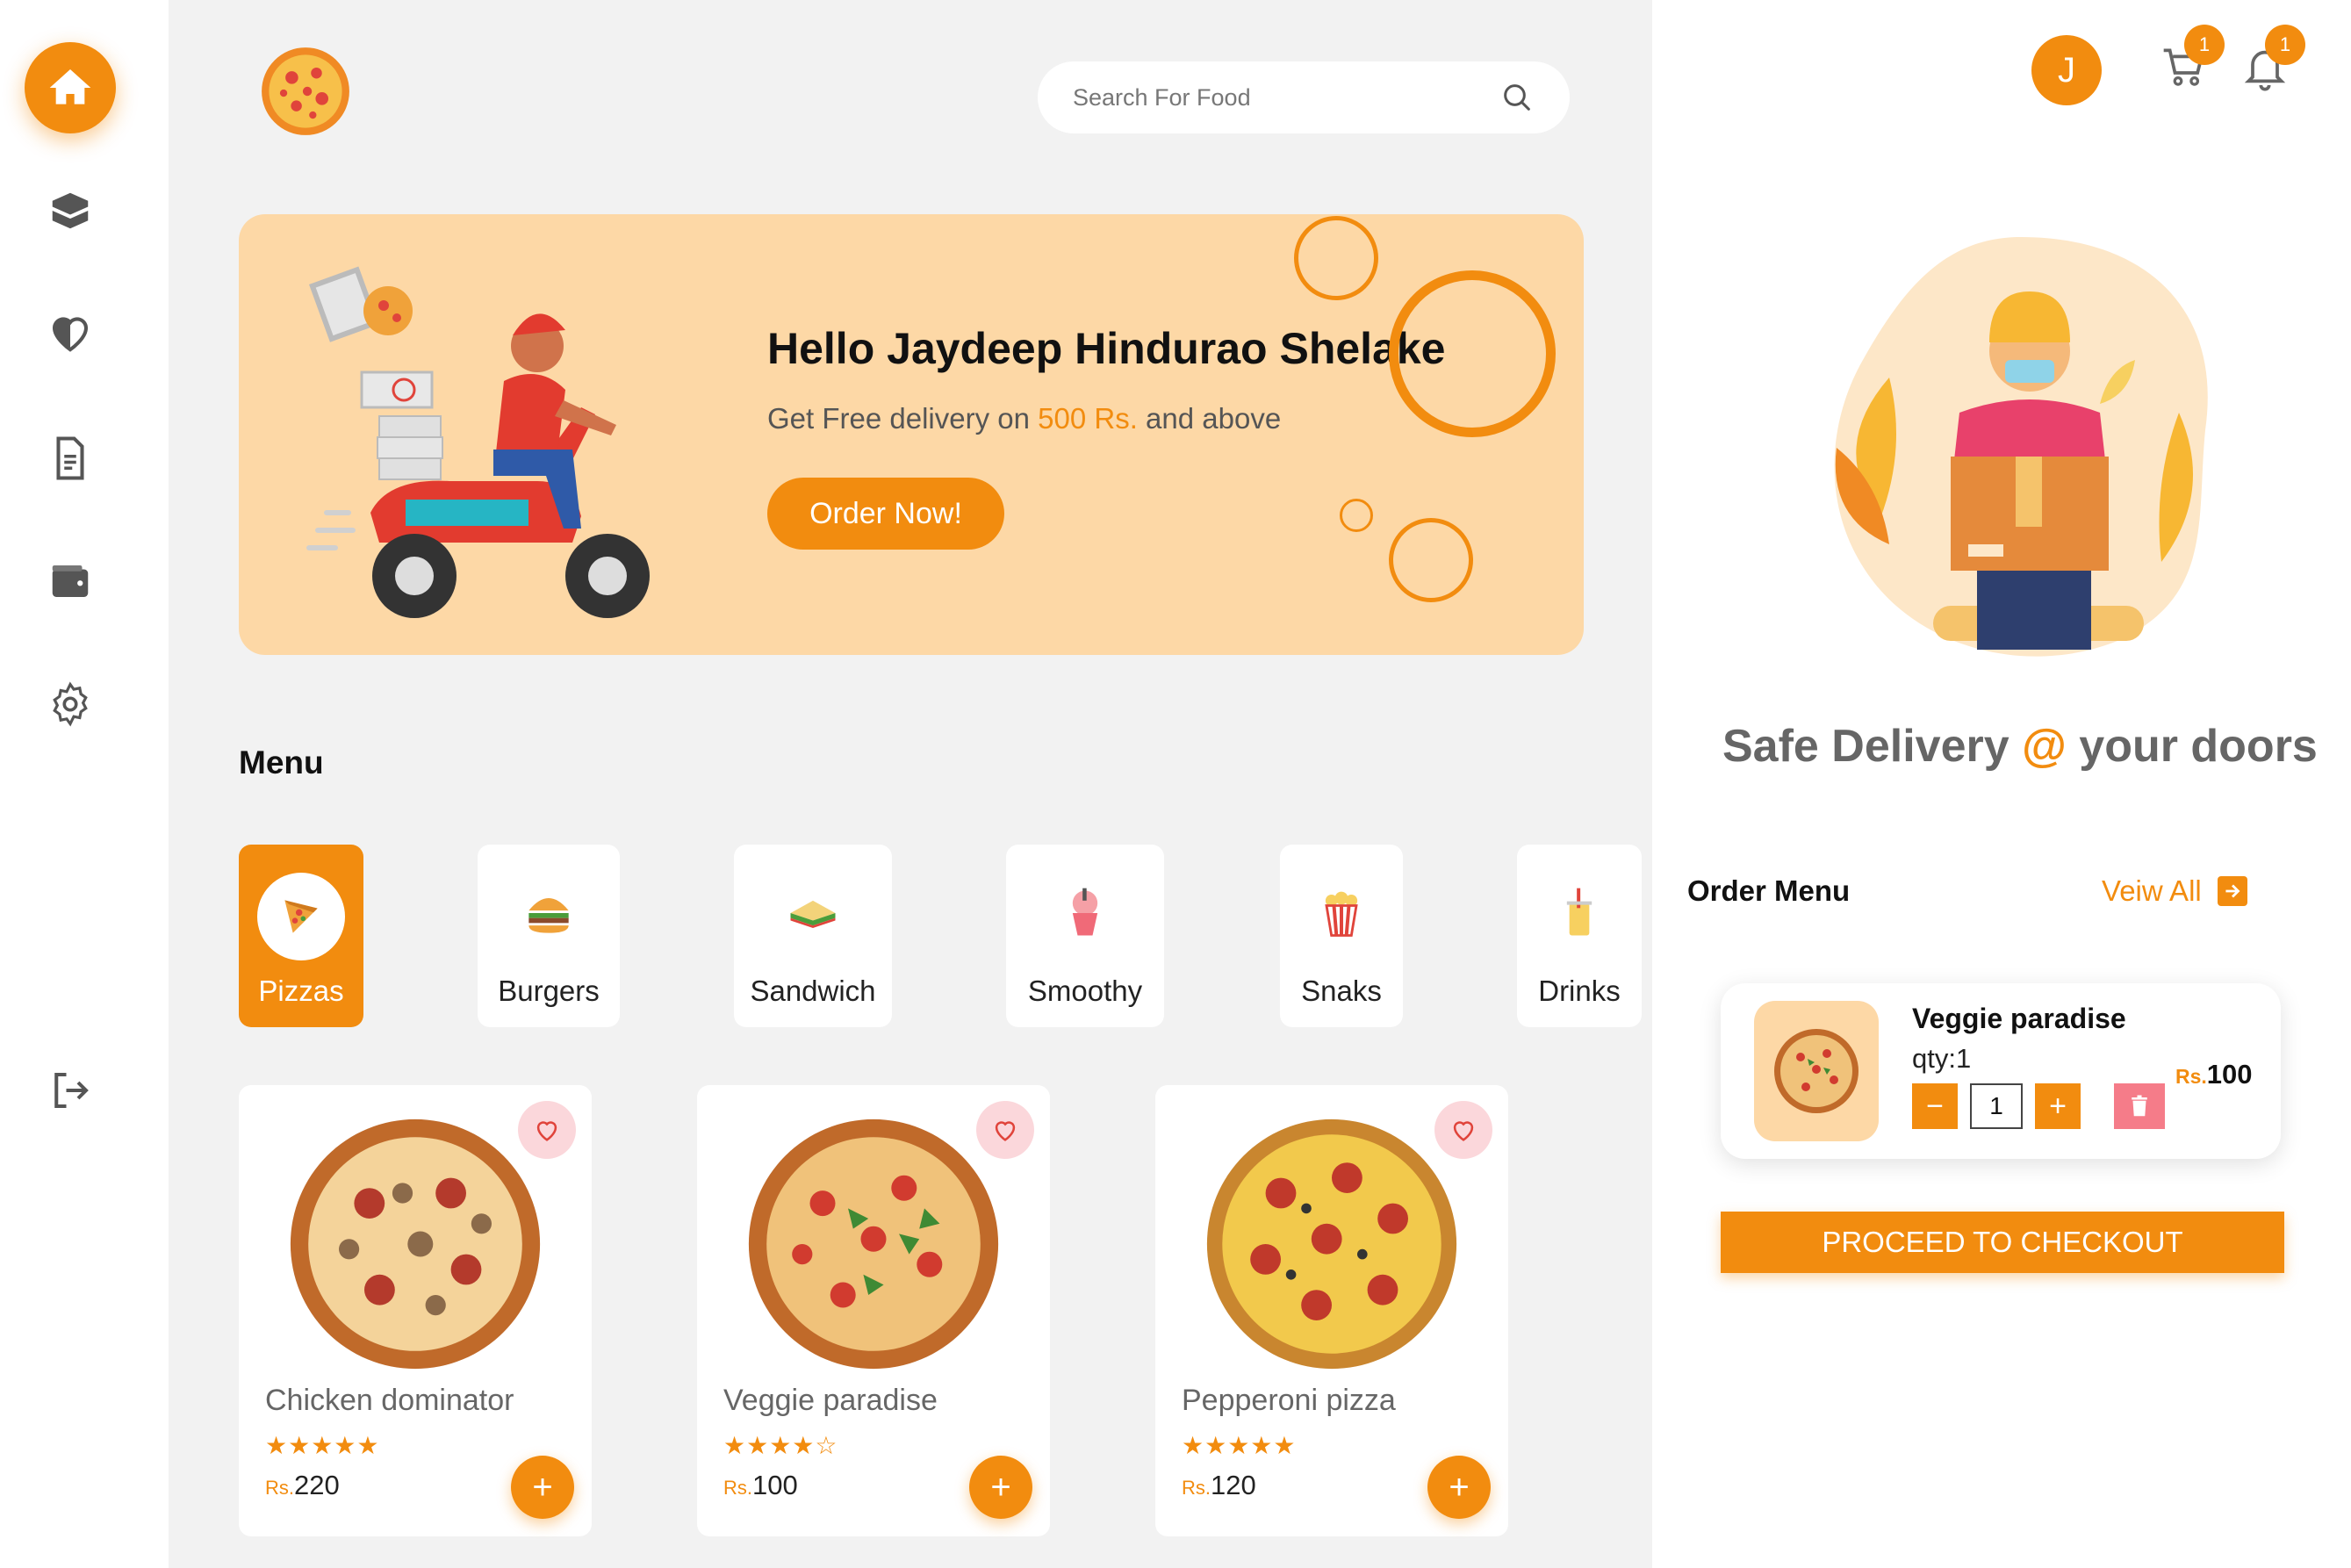 The image size is (2351, 1568). Describe the element at coordinates (70, 1090) in the screenshot. I see `logout-icon` at that location.